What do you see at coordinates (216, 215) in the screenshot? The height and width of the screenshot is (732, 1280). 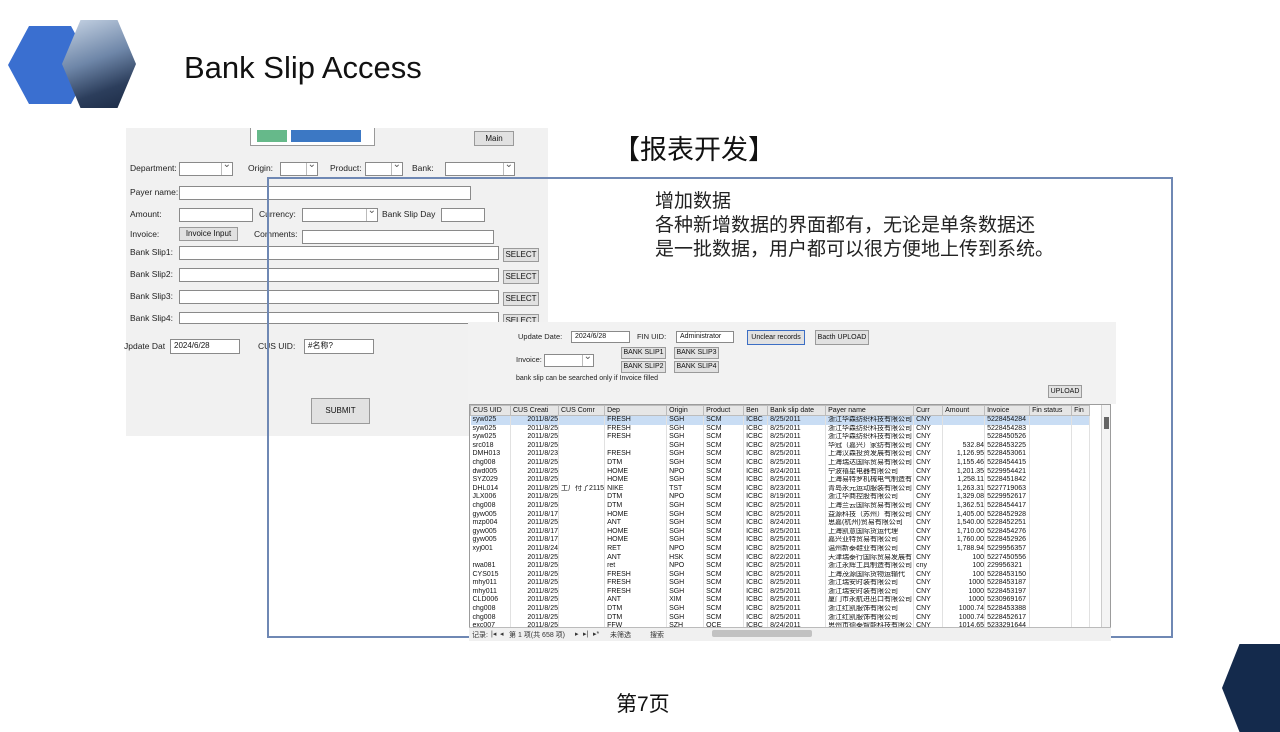 I see `amount-input` at bounding box center [216, 215].